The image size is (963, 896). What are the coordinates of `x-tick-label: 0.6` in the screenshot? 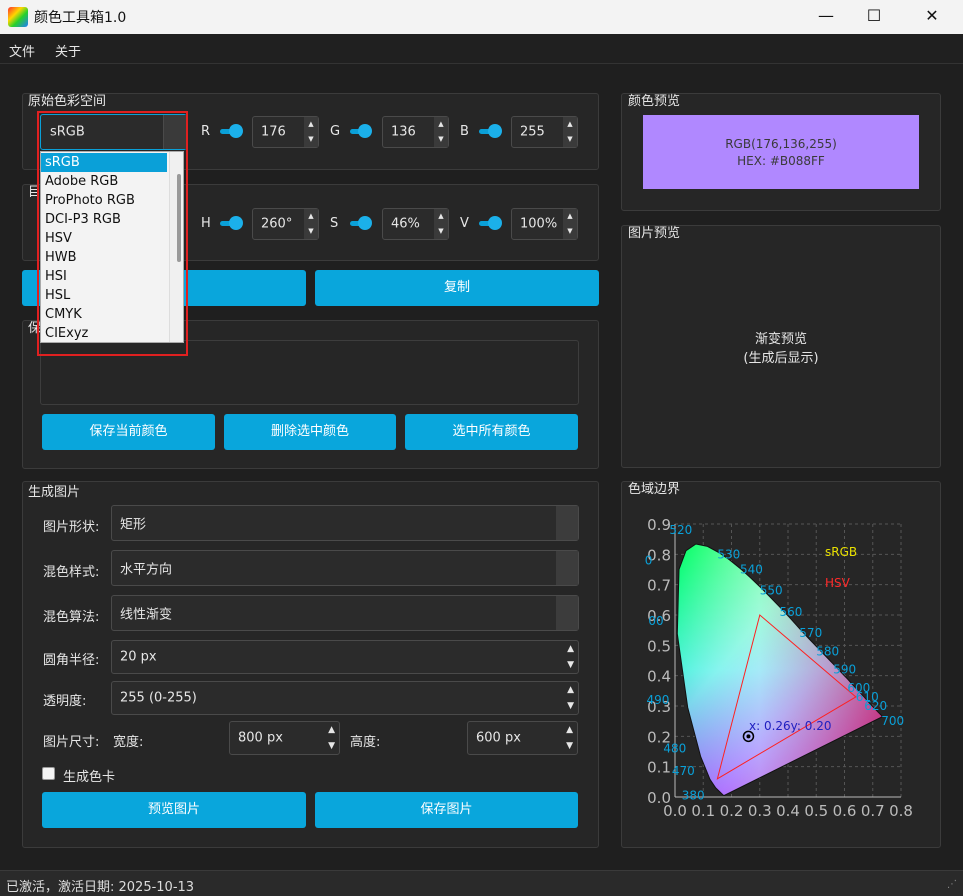 It's located at (845, 811).